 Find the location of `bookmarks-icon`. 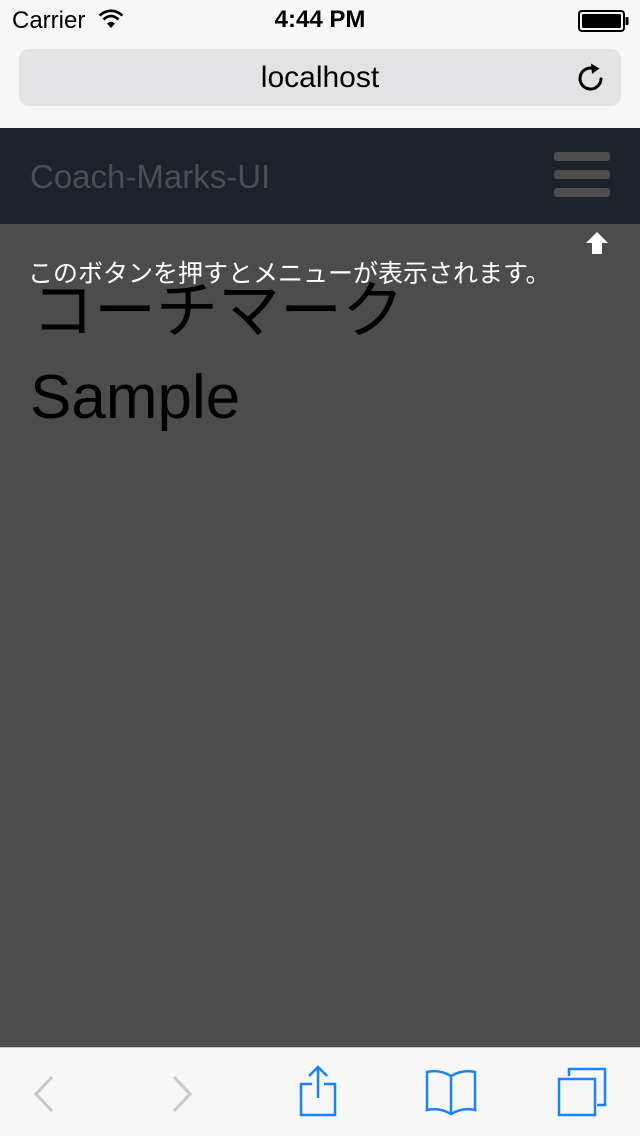

bookmarks-icon is located at coordinates (451, 1092).